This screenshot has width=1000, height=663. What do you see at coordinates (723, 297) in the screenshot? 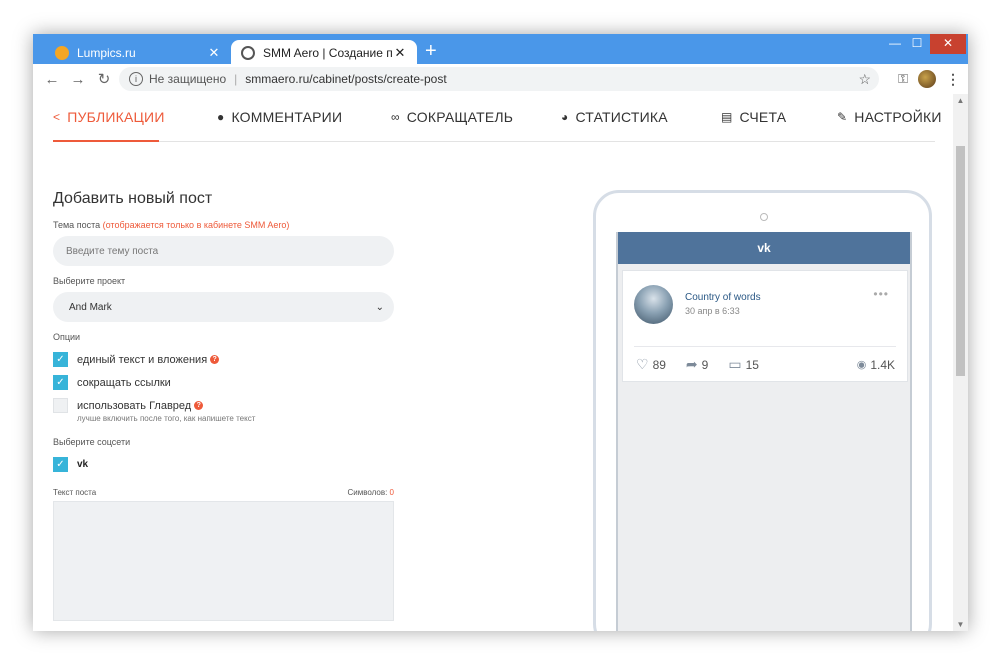
I see `post-author: Country of words` at bounding box center [723, 297].